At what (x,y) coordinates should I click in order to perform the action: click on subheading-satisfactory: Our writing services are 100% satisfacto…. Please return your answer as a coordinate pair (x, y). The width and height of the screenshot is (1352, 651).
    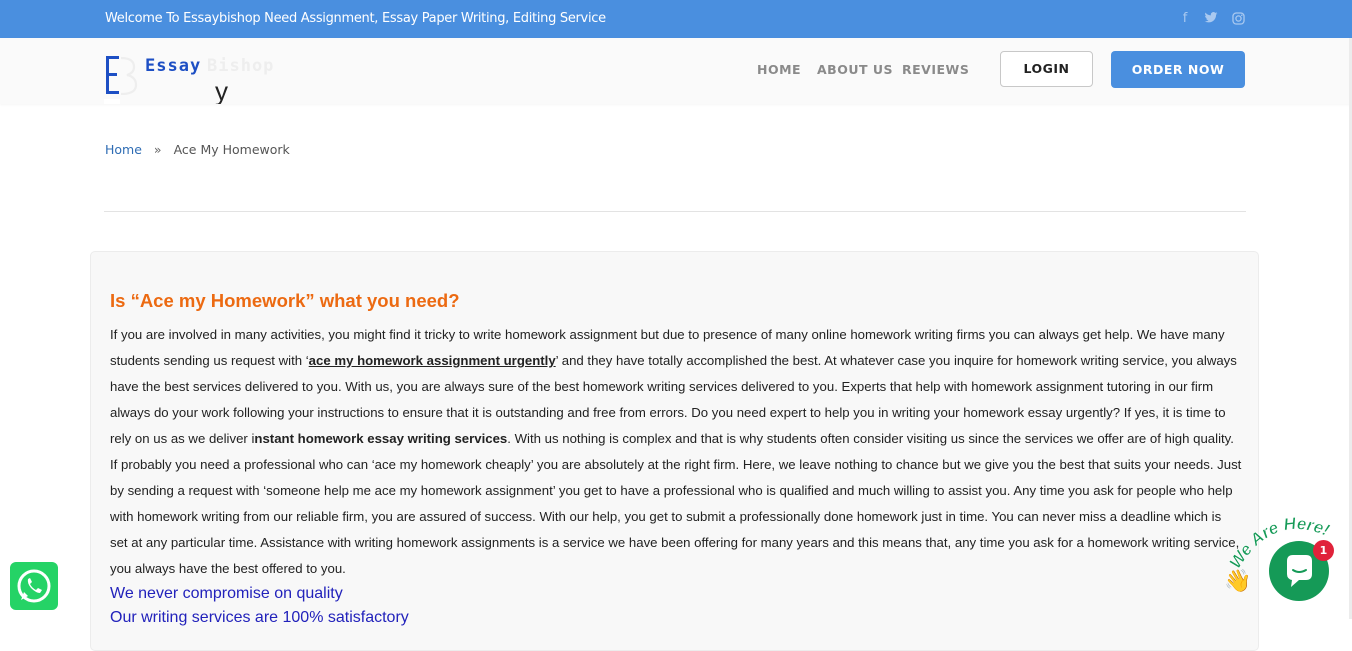
    Looking at the image, I should click on (259, 617).